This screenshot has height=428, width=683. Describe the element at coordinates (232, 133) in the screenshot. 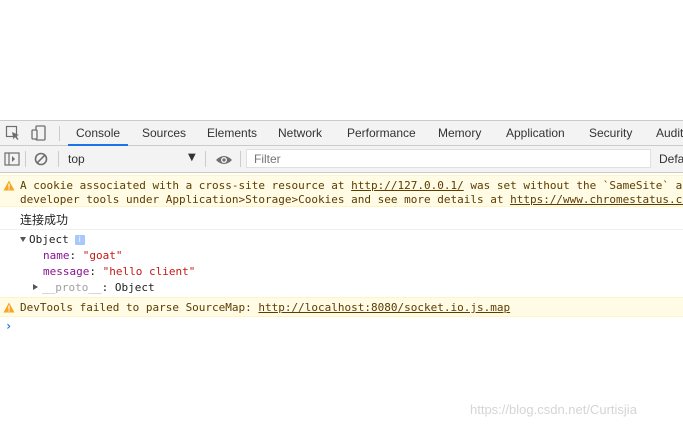

I see `tab-elements: Elements` at that location.